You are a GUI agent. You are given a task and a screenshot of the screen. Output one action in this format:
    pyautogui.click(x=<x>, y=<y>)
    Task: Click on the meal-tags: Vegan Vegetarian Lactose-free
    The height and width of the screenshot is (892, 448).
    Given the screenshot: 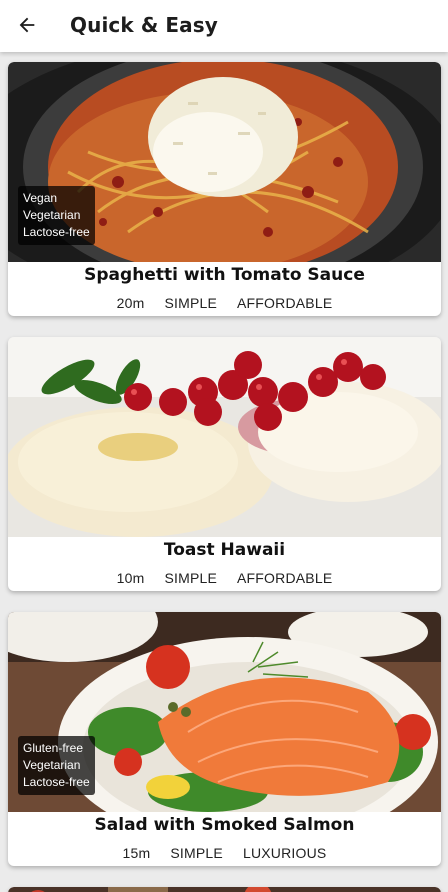 What is the action you would take?
    pyautogui.click(x=56, y=215)
    